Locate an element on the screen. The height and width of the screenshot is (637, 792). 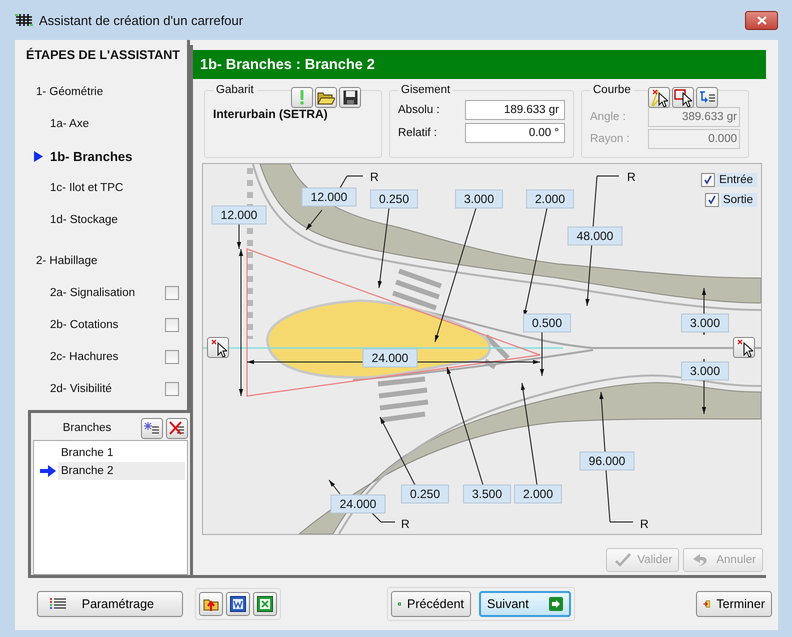
list-arrow-icon is located at coordinates (707, 97).